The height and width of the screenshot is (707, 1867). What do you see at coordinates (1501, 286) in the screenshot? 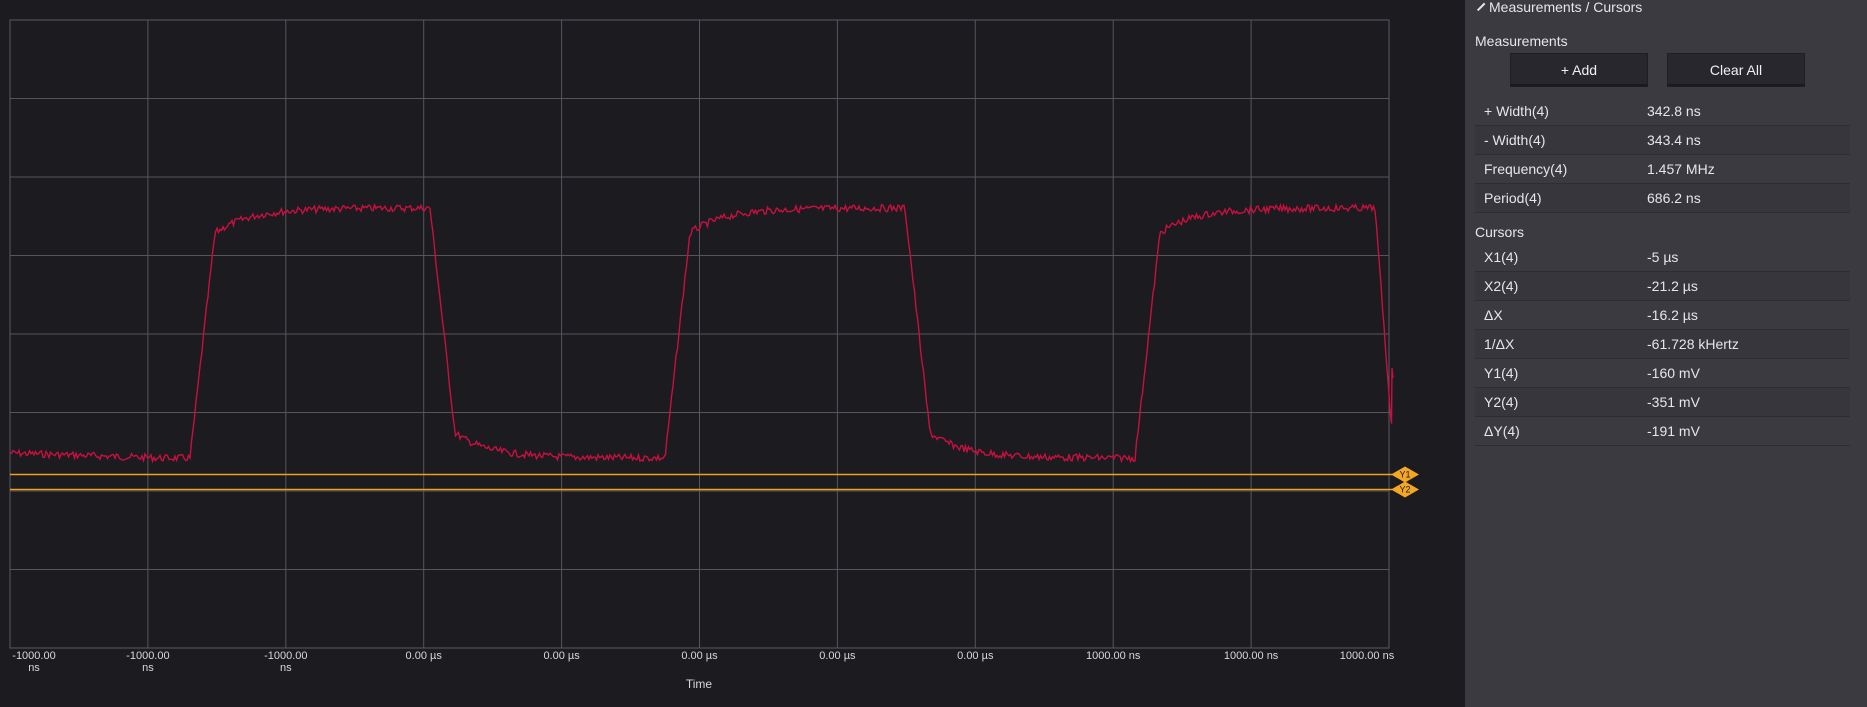
I see `cursor-label: X2(4)` at bounding box center [1501, 286].